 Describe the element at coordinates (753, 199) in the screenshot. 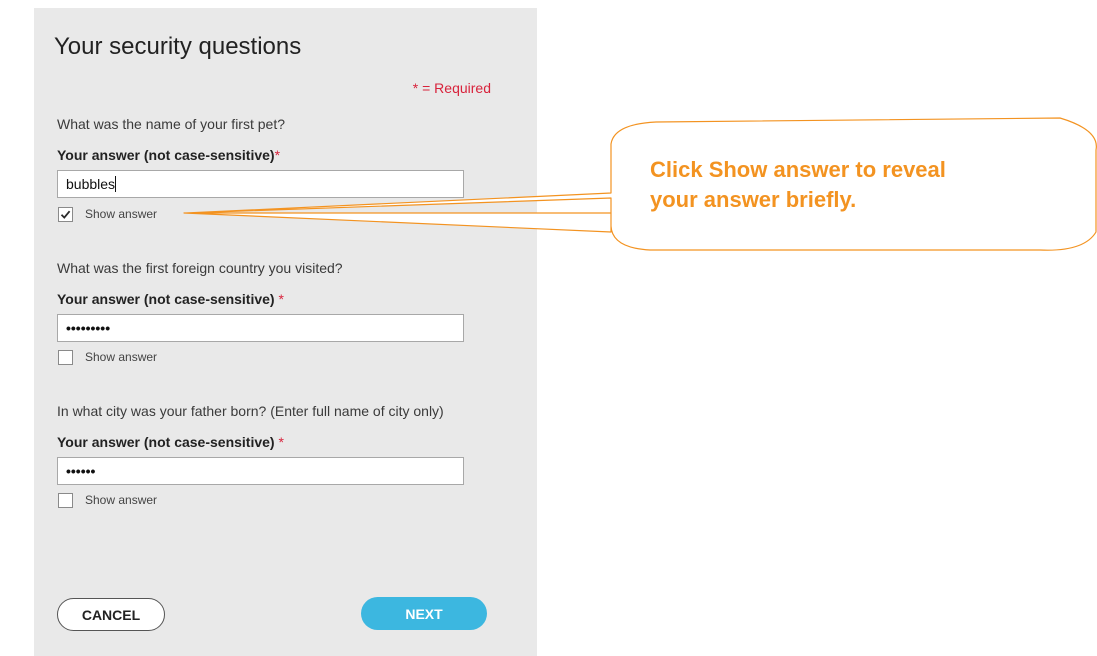

I see `callout-line-2: your answer briefly.` at that location.